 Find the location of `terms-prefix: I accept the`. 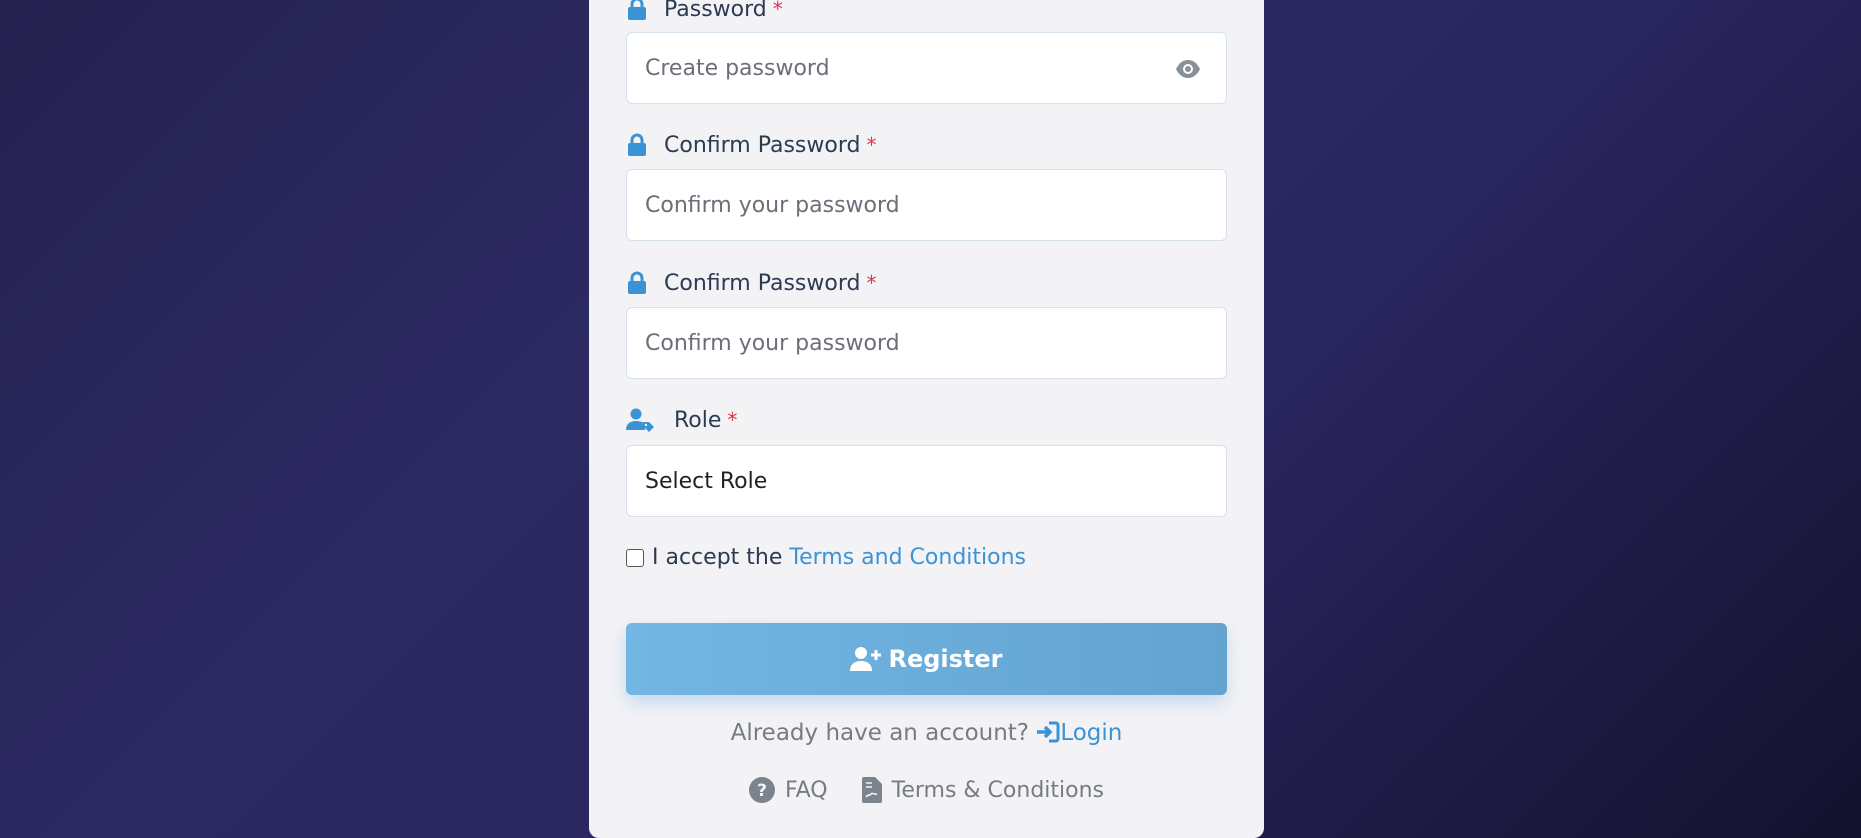

terms-prefix: I accept the is located at coordinates (717, 557).